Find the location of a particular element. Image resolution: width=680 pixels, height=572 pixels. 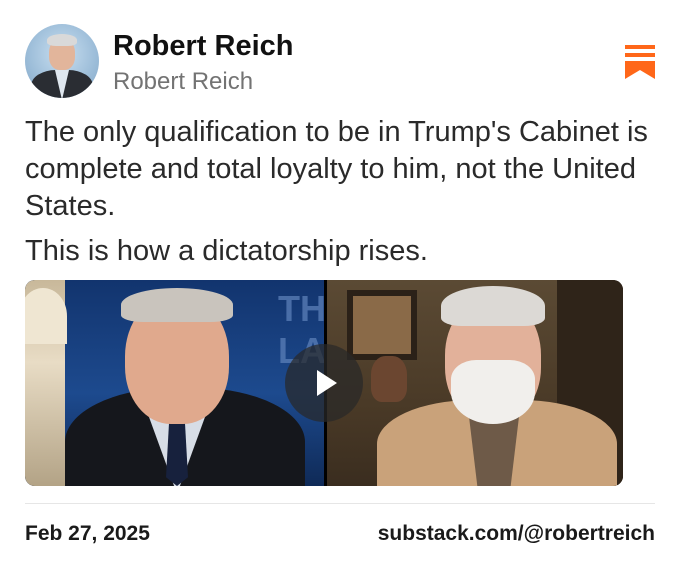

author-handle: Robert Reich is located at coordinates (183, 82).